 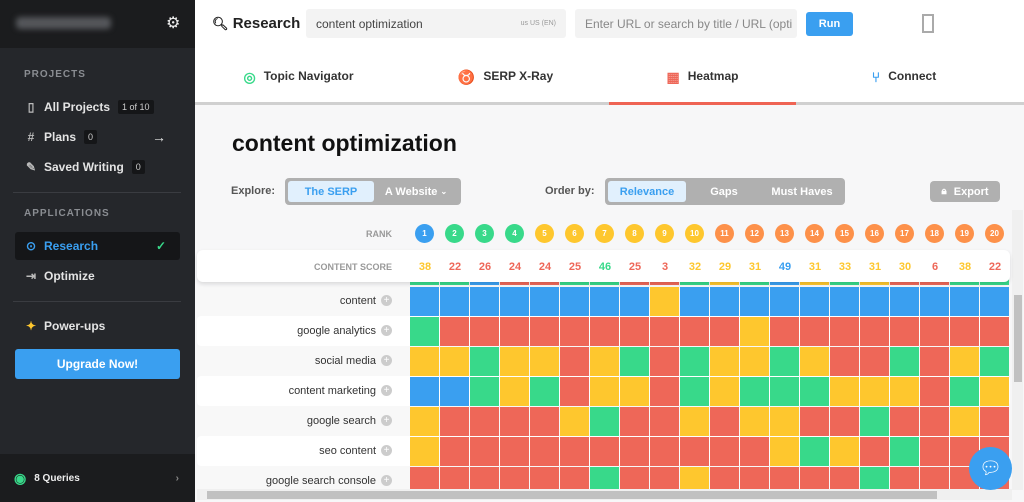 What do you see at coordinates (97, 107) in the screenshot?
I see `sidebar-item-all-projects: ▯ All Projects 1 of 10` at bounding box center [97, 107].